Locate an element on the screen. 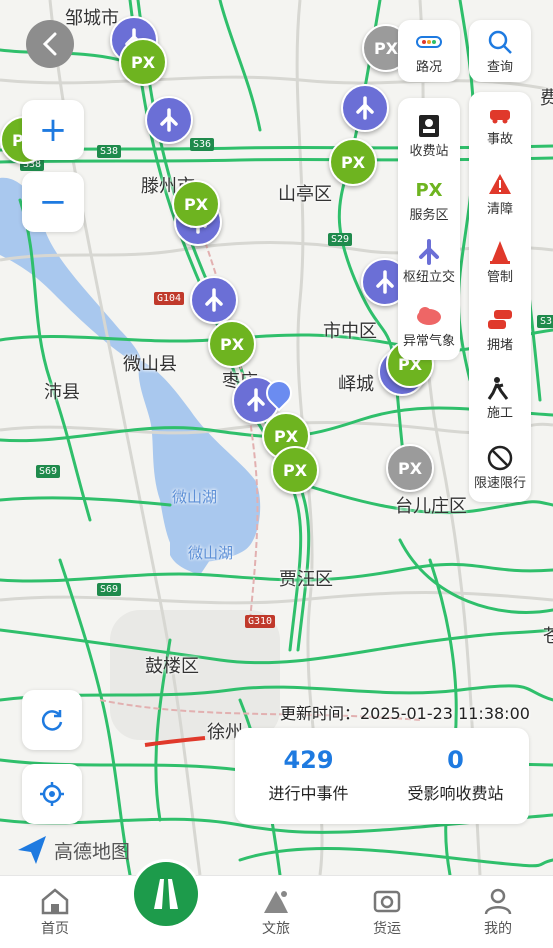 The image size is (553, 948). tool-road-condition: 路况 is located at coordinates (429, 51).